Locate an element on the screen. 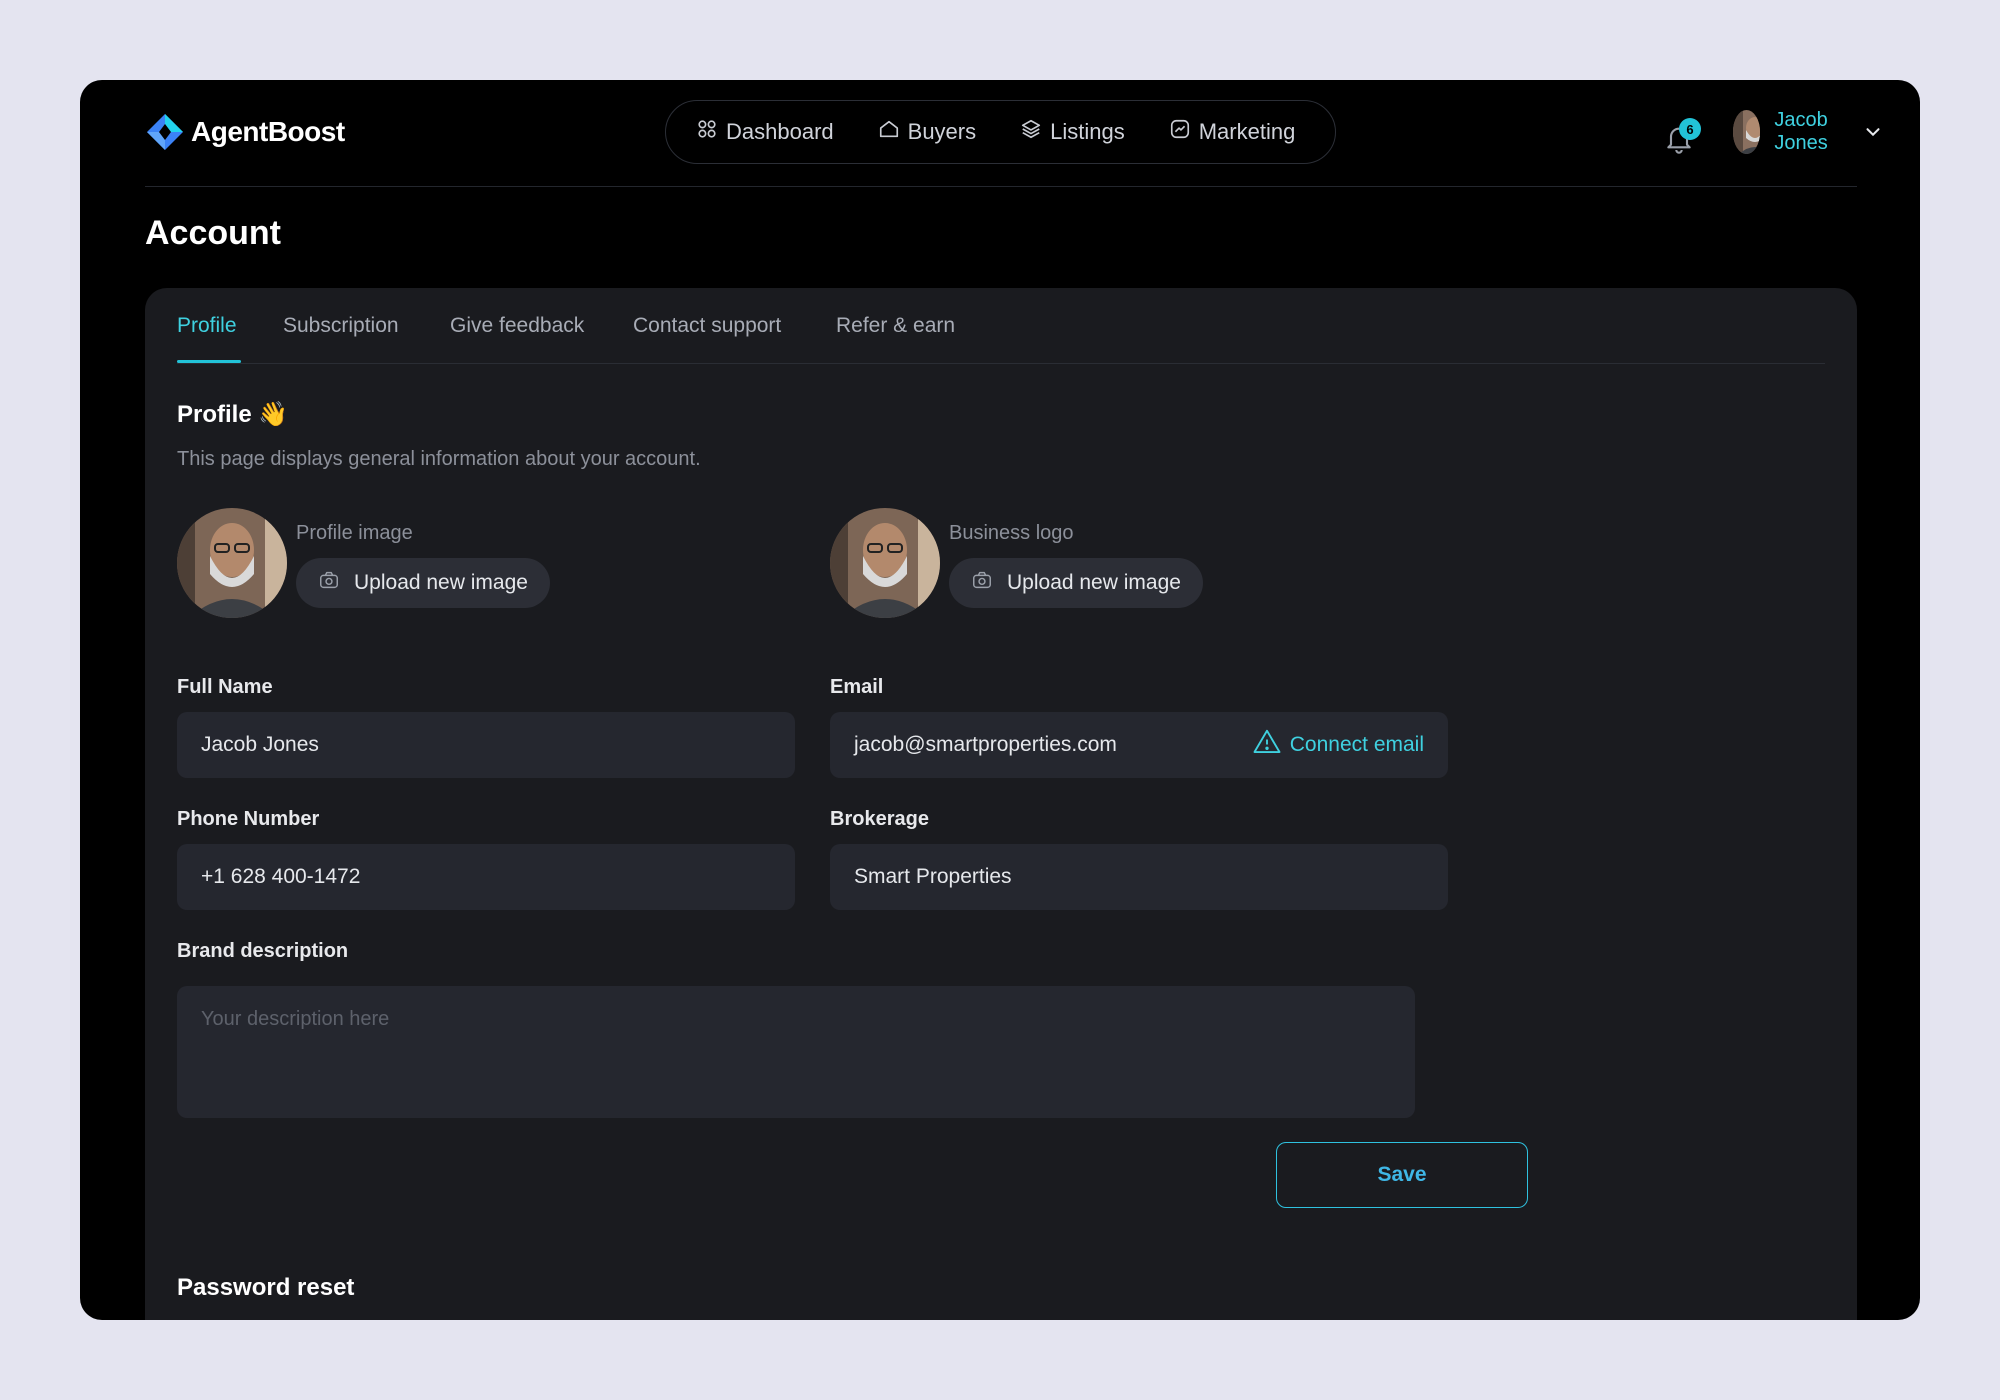 Image resolution: width=2000 pixels, height=1400 pixels. email-value: jacob@smartproperties.com is located at coordinates (985, 744).